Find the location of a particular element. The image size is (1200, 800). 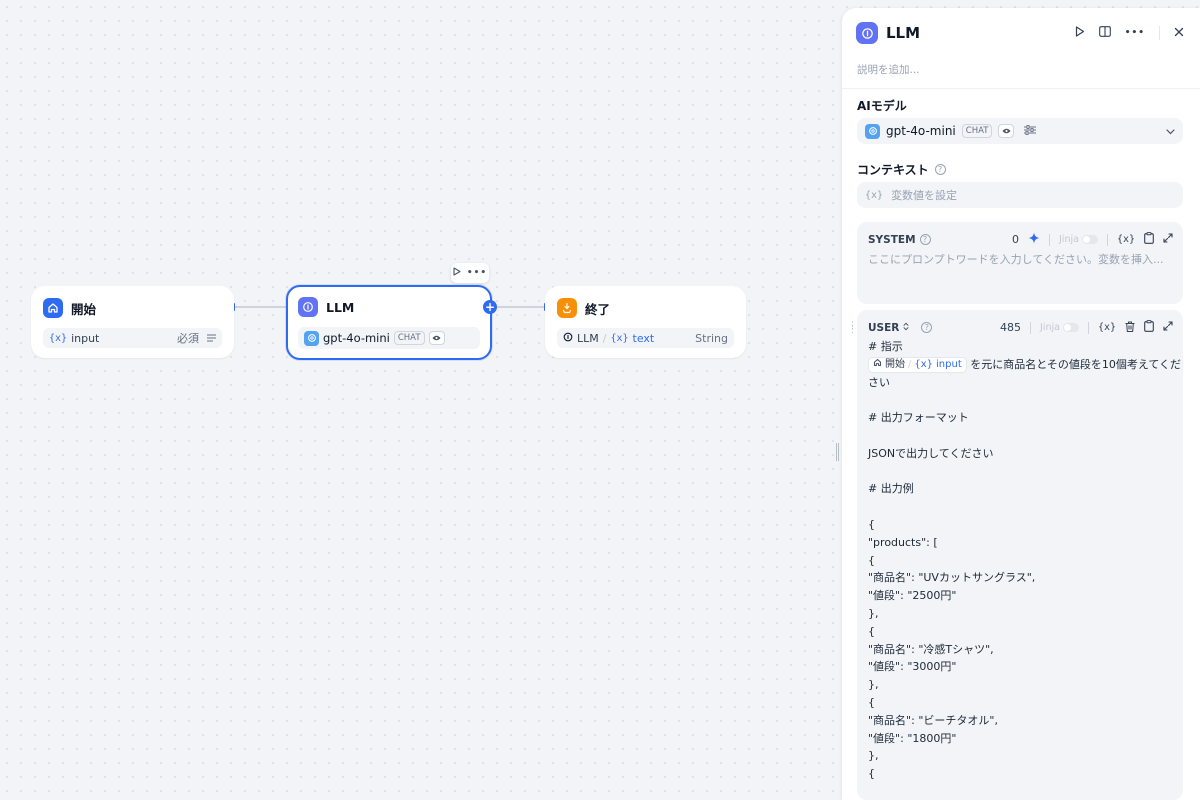

user-word-count: 485 is located at coordinates (1010, 327).